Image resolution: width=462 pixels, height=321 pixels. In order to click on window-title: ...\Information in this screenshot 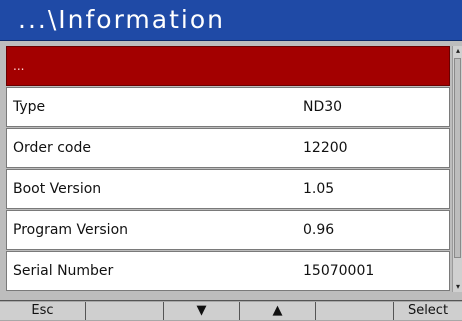, I will do `click(121, 19)`.